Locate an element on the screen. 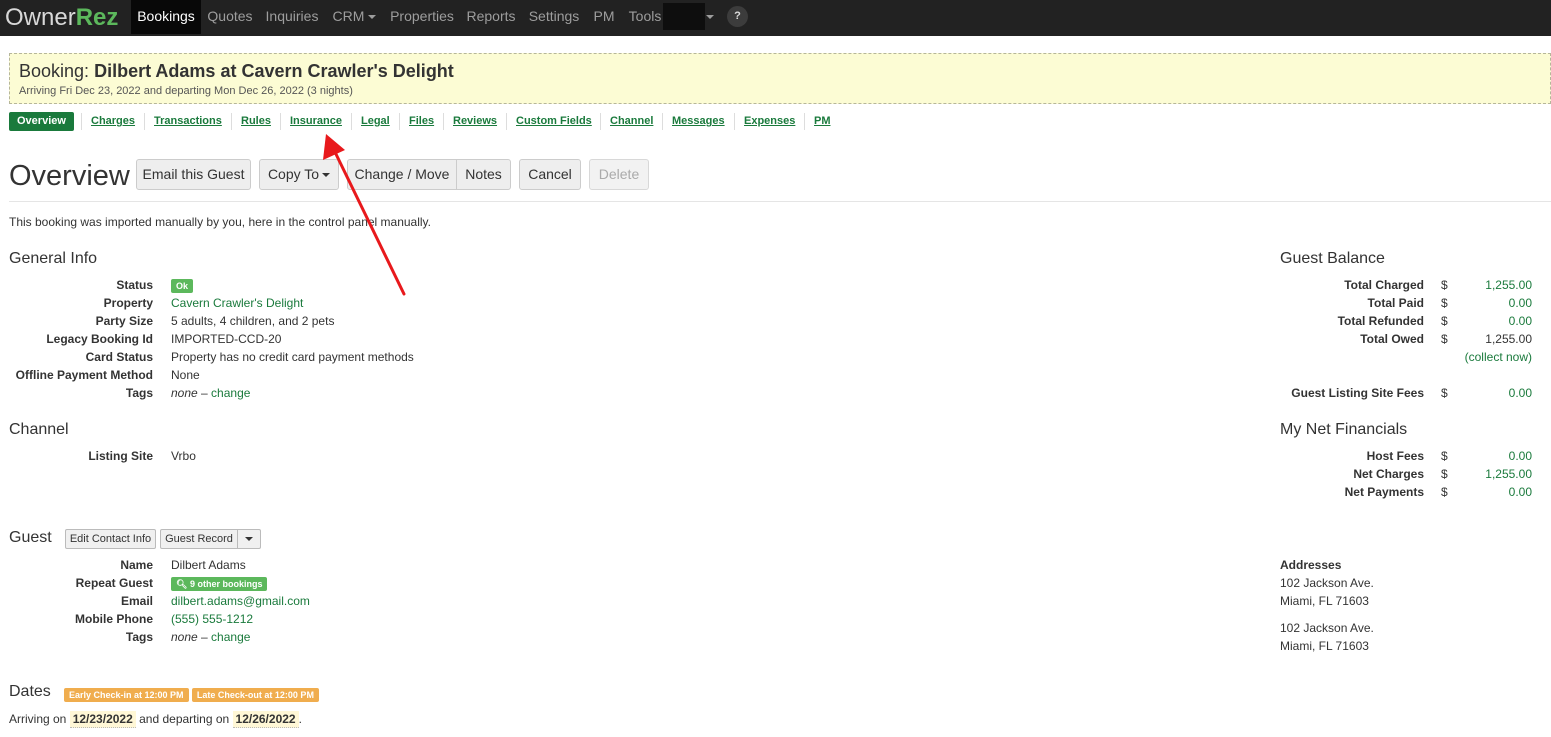 The height and width of the screenshot is (737, 1551). guest-phone-value: (555) 555-1212 is located at coordinates (212, 619).